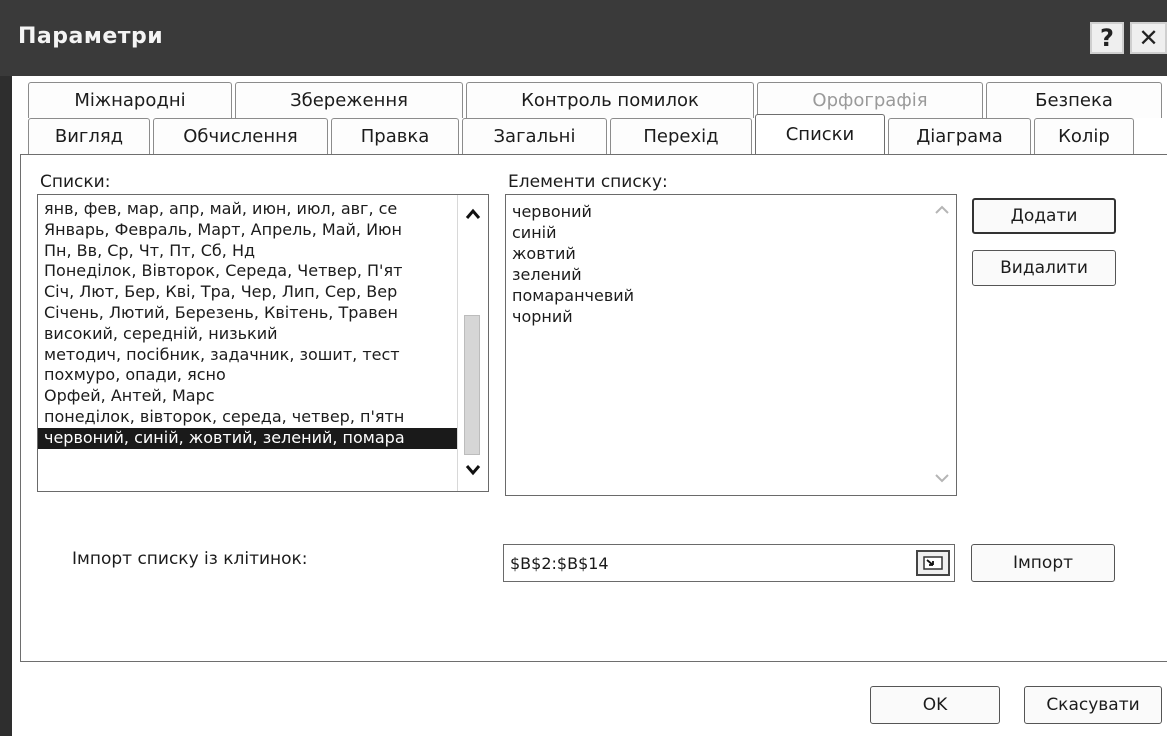 The height and width of the screenshot is (736, 1167). Describe the element at coordinates (248, 355) in the screenshot. I see `list-item: методич, посібник, задачник, зошит, тест` at that location.